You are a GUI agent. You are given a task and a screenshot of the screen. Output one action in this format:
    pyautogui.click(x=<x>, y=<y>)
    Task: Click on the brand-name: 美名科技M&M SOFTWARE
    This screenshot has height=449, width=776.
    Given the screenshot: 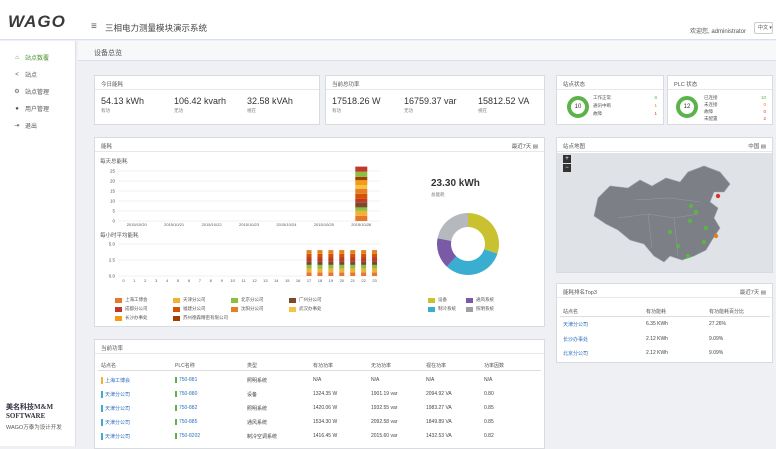 What is the action you would take?
    pyautogui.click(x=30, y=411)
    